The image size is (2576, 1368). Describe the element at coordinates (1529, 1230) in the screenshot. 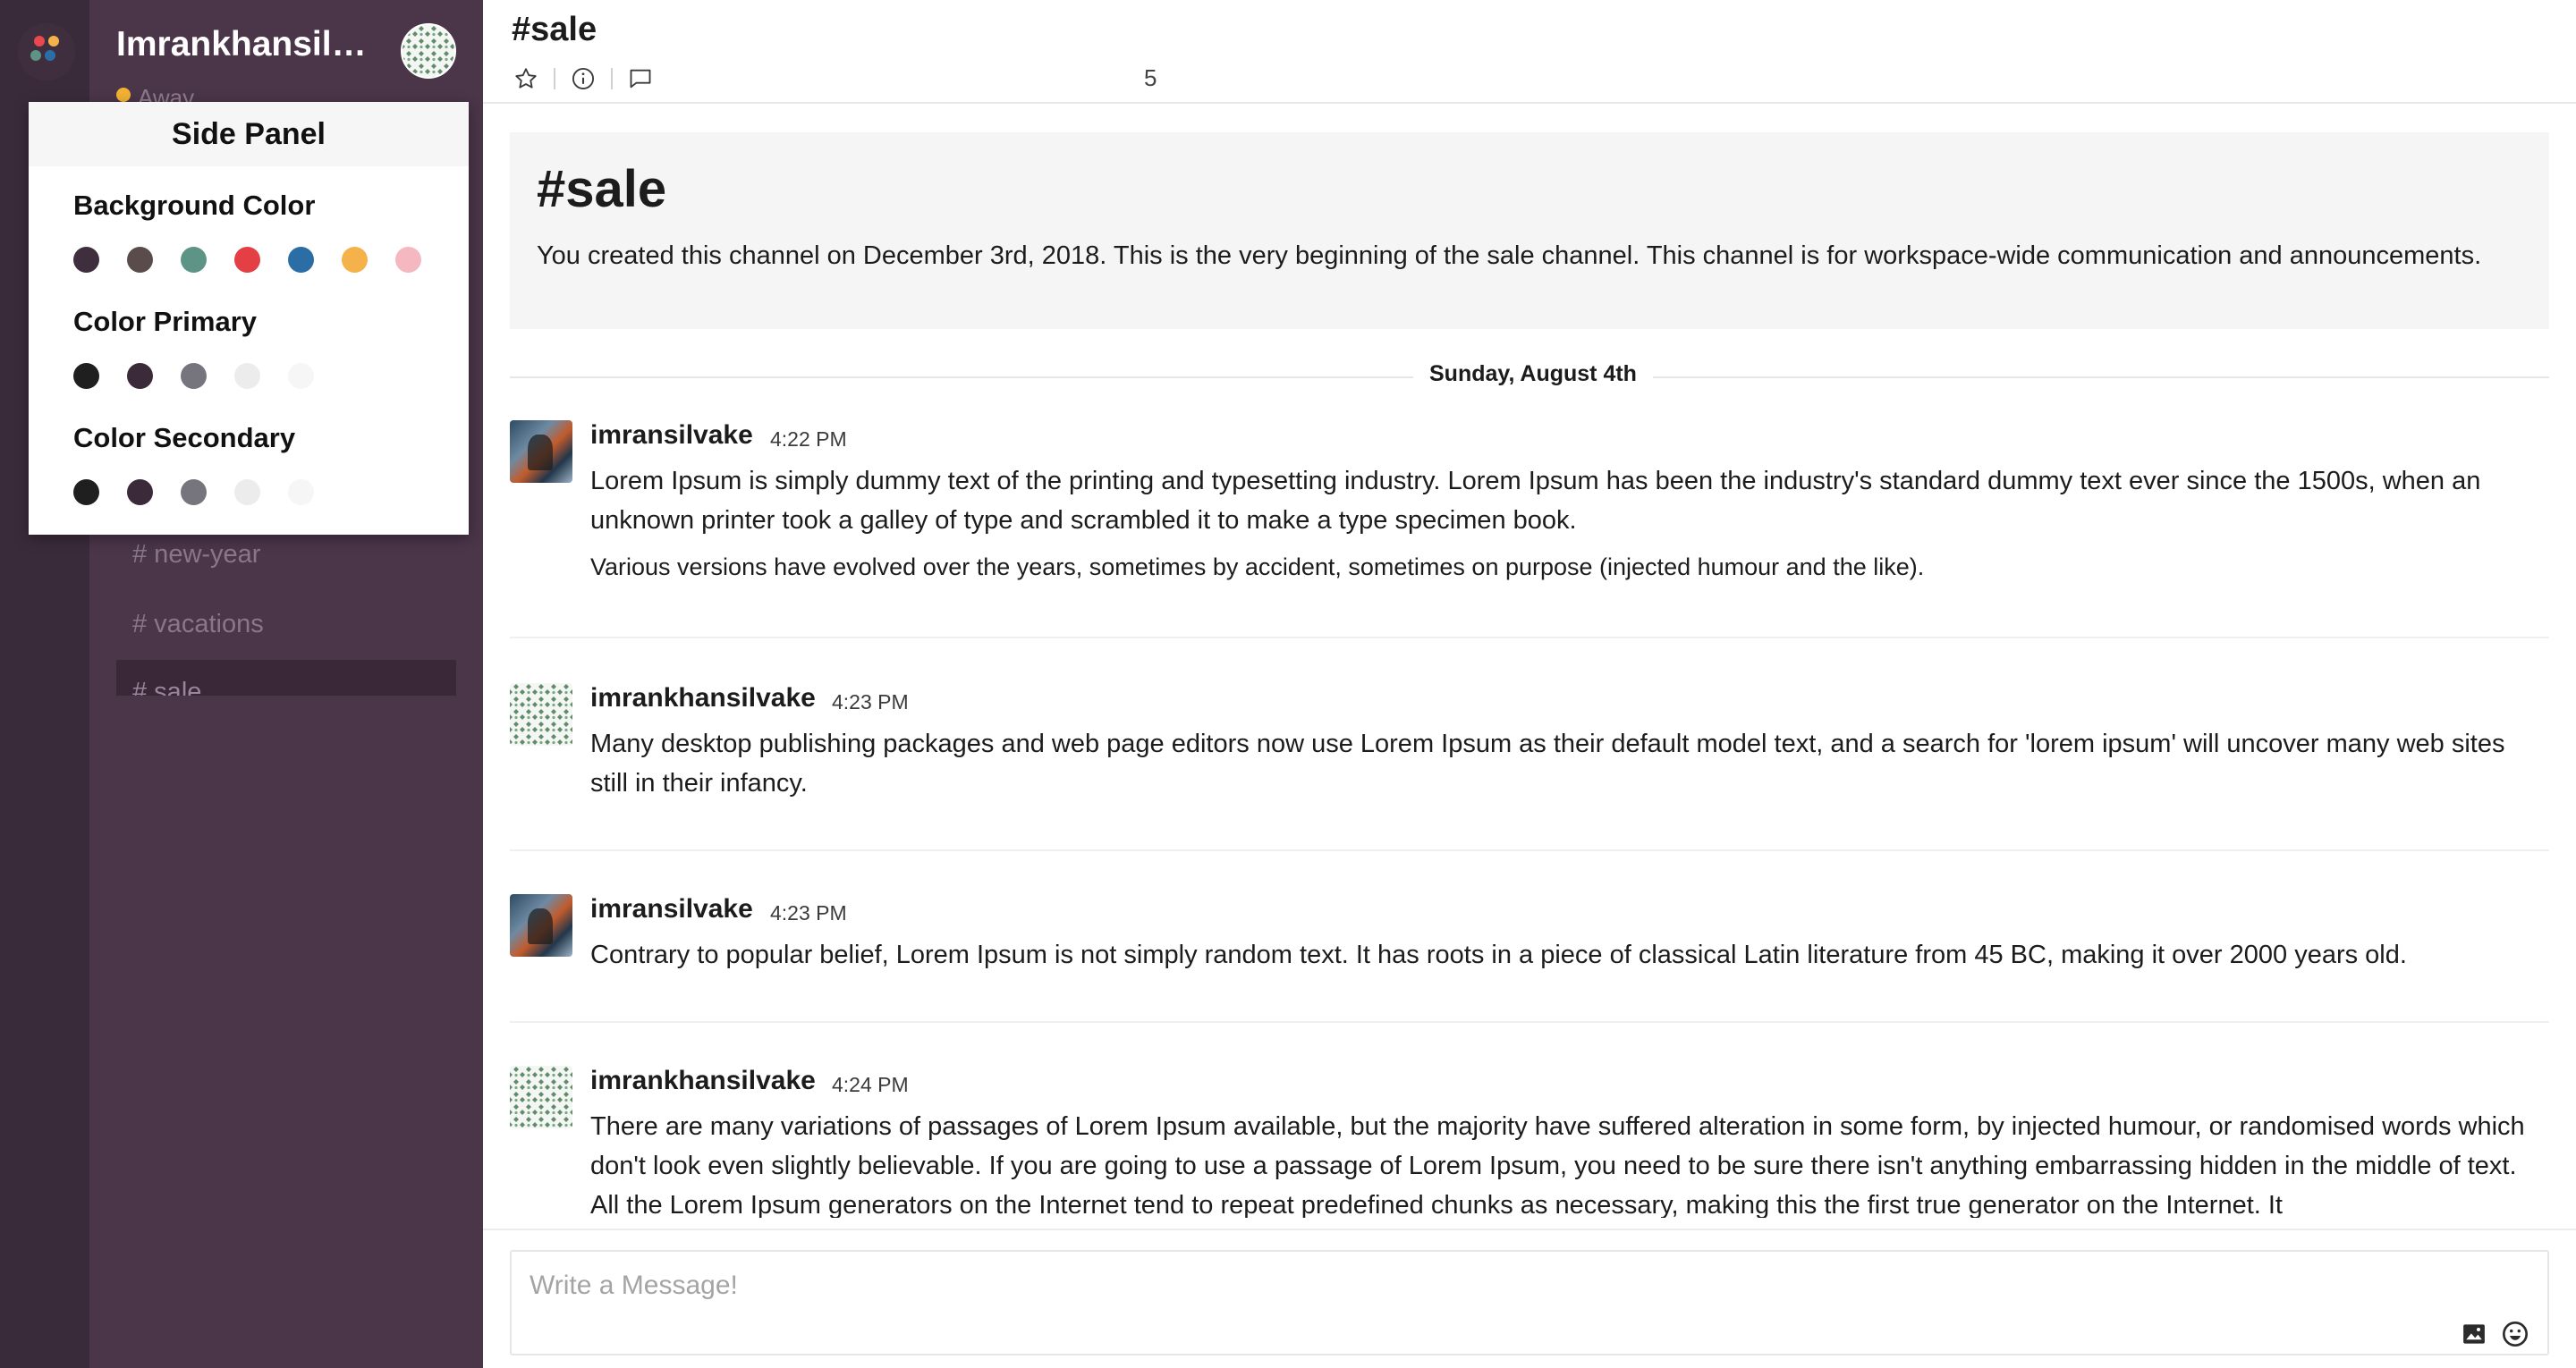

I see `composer-divider` at that location.